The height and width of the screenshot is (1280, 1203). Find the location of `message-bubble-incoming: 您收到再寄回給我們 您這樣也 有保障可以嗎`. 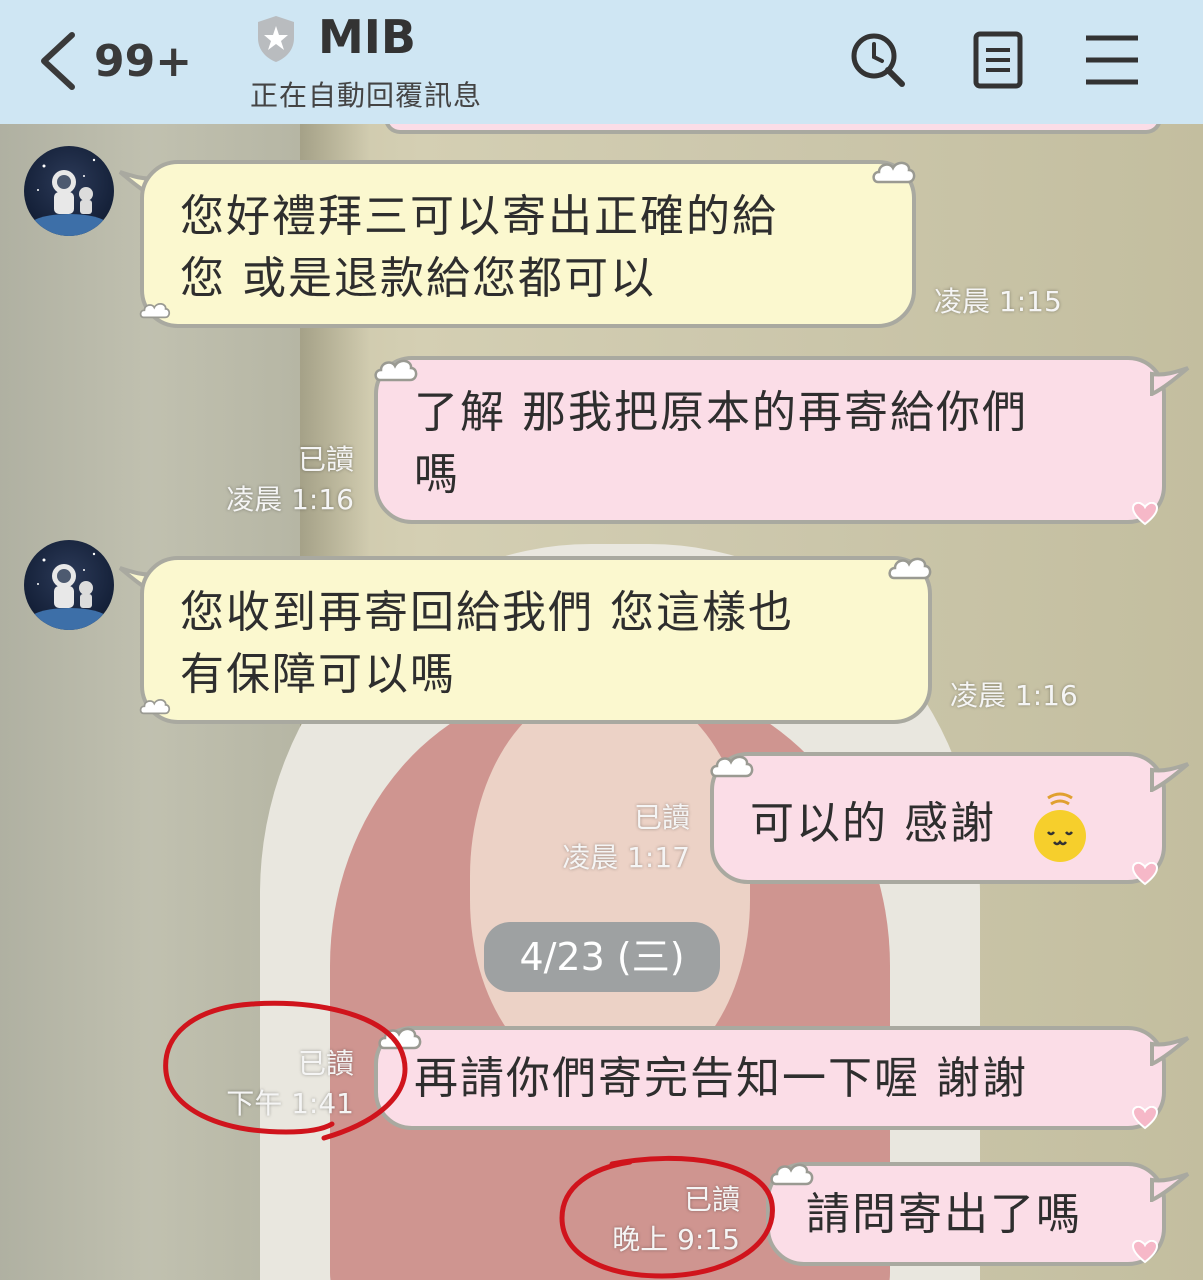

message-bubble-incoming: 您收到再寄回給我們 您這樣也 有保障可以嗎 is located at coordinates (536, 640).